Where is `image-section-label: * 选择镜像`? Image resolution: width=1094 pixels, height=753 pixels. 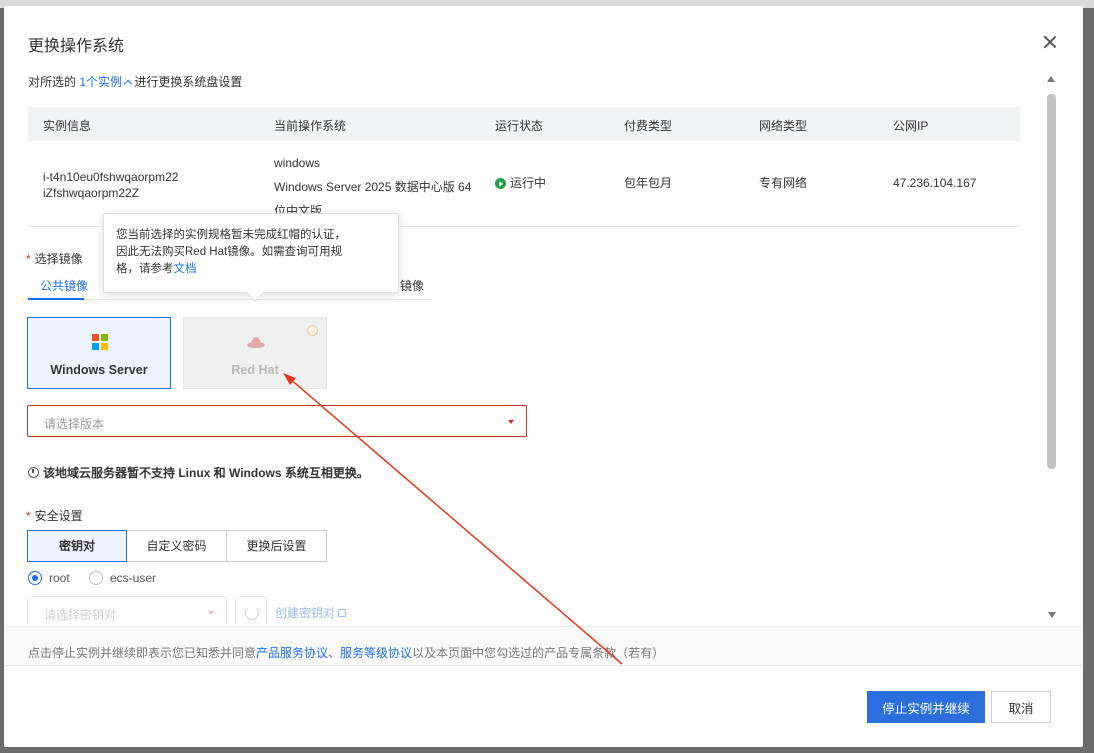
image-section-label: * 选择镜像 is located at coordinates (54, 259).